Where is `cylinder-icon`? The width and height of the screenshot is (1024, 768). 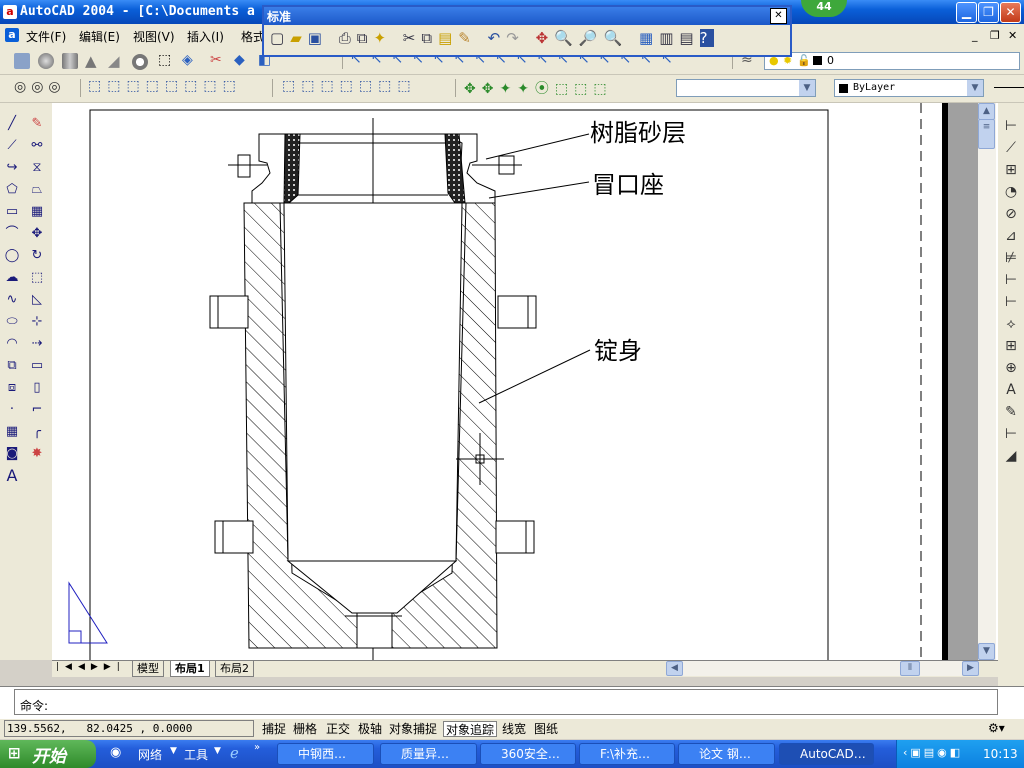 cylinder-icon is located at coordinates (70, 61).